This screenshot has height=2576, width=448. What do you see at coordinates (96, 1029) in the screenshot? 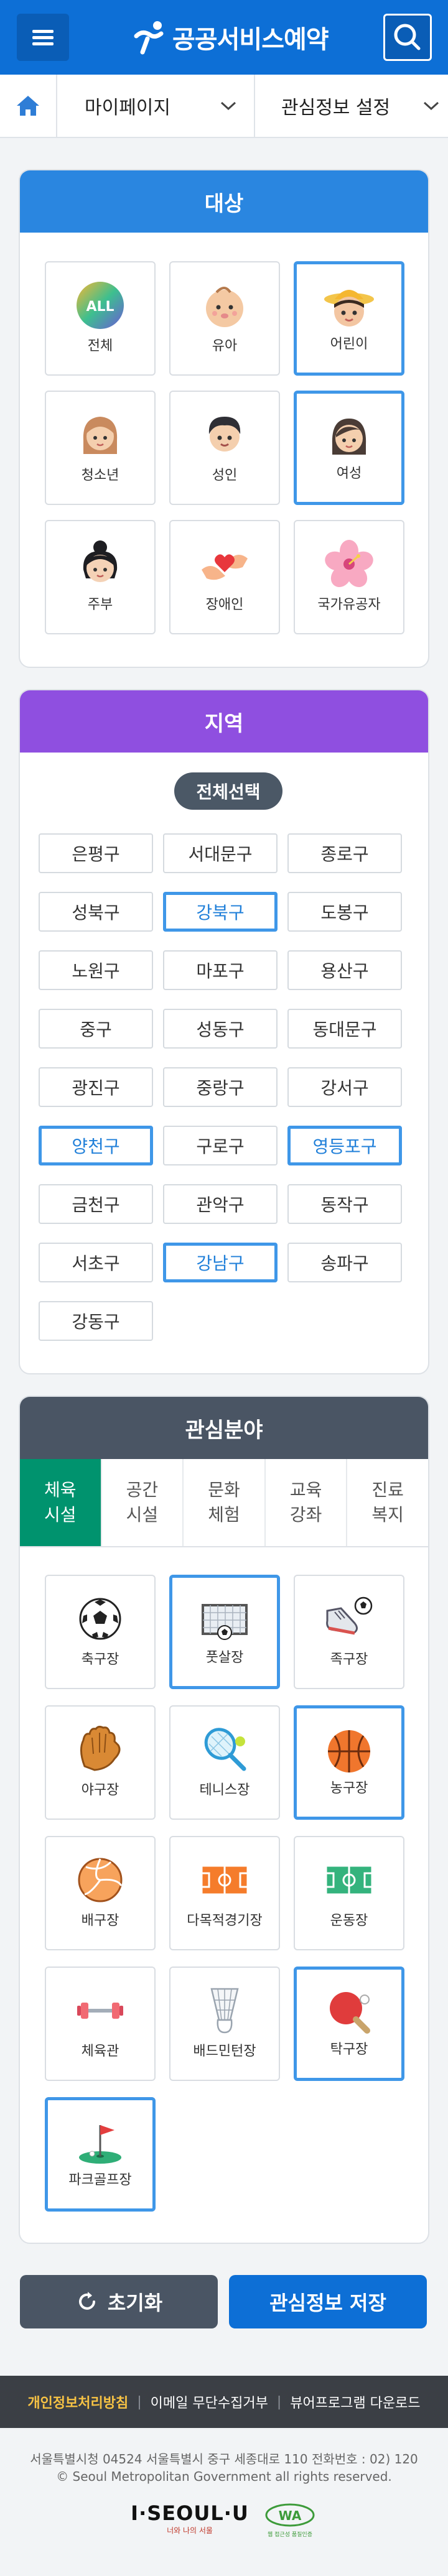
I see `region-option: 중구` at bounding box center [96, 1029].